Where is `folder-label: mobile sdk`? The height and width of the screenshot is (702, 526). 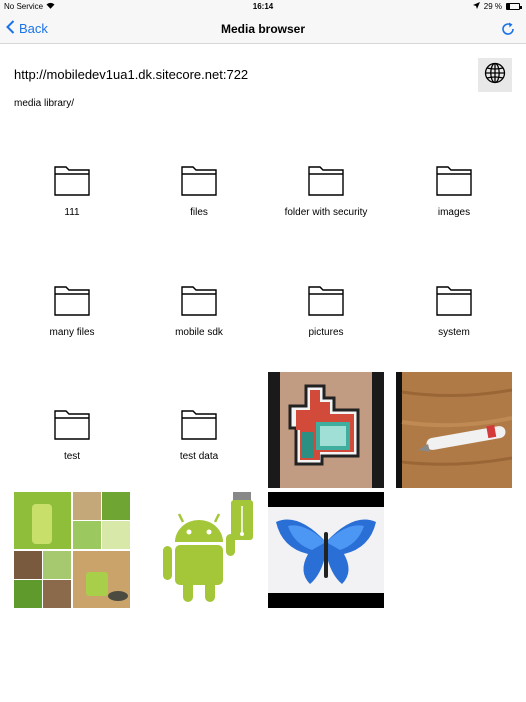
folder-label: mobile sdk is located at coordinates (199, 332).